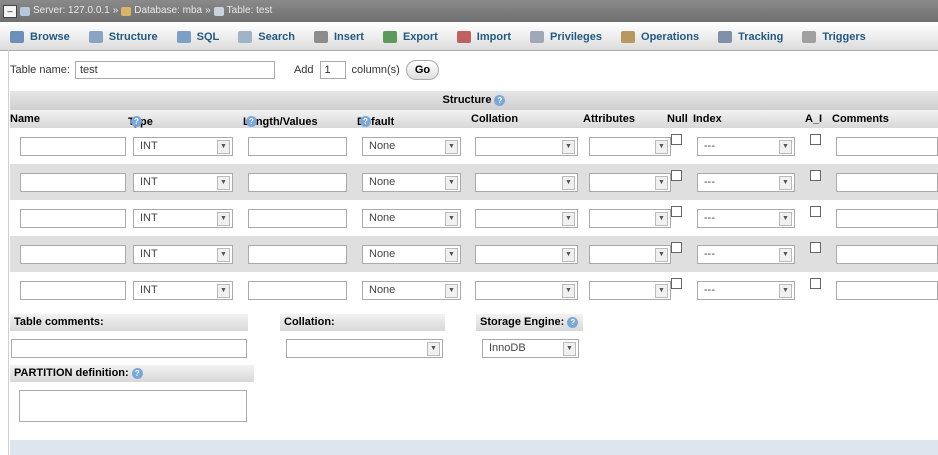  I want to click on tab-operations: Operations, so click(659, 36).